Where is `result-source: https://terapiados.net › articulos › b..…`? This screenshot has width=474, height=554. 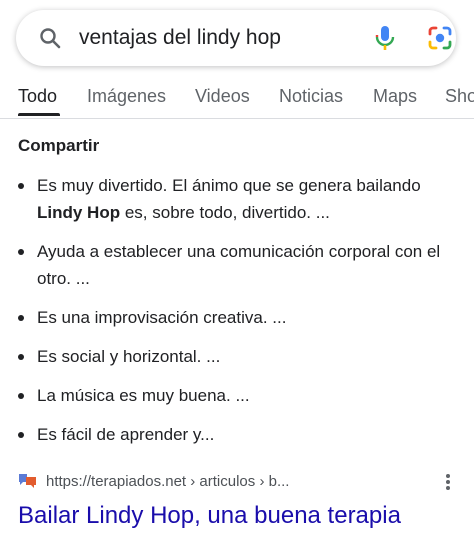
result-source: https://terapiados.net › articulos › b..… is located at coordinates (153, 481).